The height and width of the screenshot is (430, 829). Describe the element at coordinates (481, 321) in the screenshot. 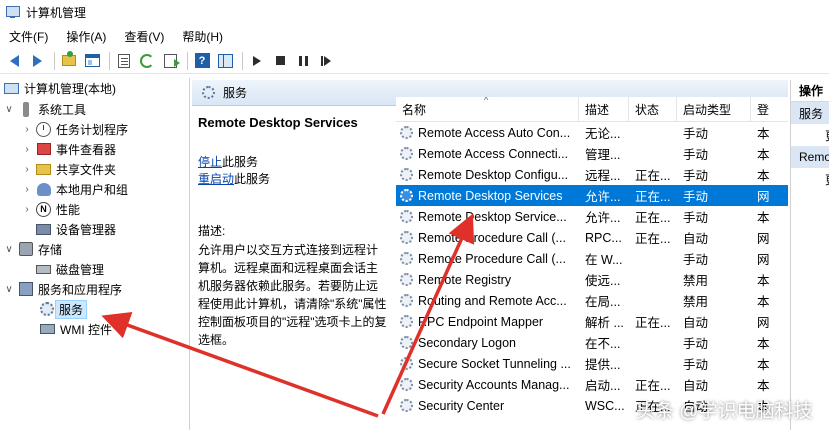

I see `service-name-text: RPC Endpoint Mapper` at that location.